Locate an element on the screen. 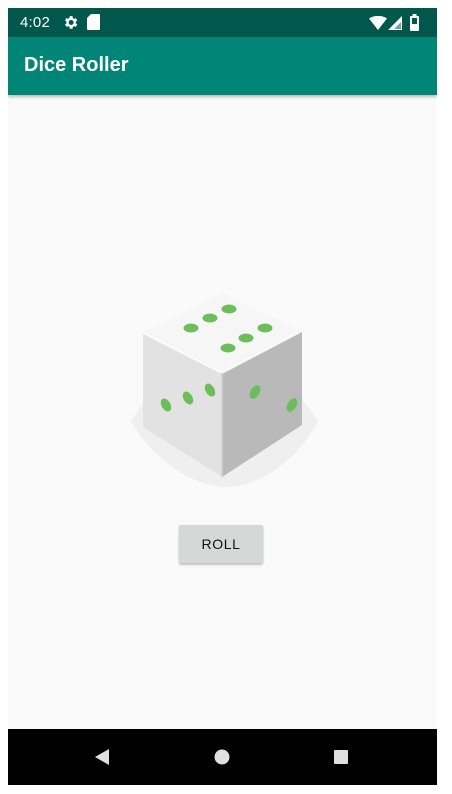 The image size is (452, 794). app-bar: Dice Roller is located at coordinates (222, 66).